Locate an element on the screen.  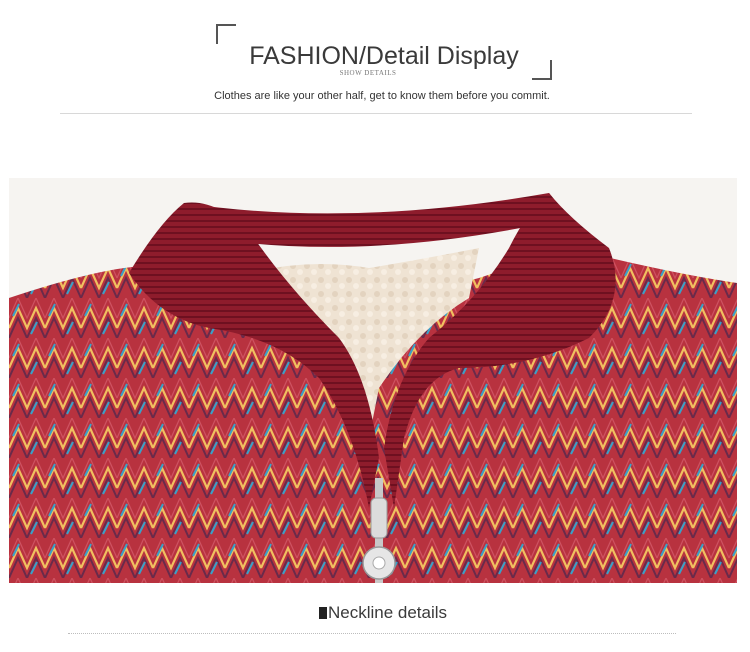
bullet-icon is located at coordinates (322, 613).